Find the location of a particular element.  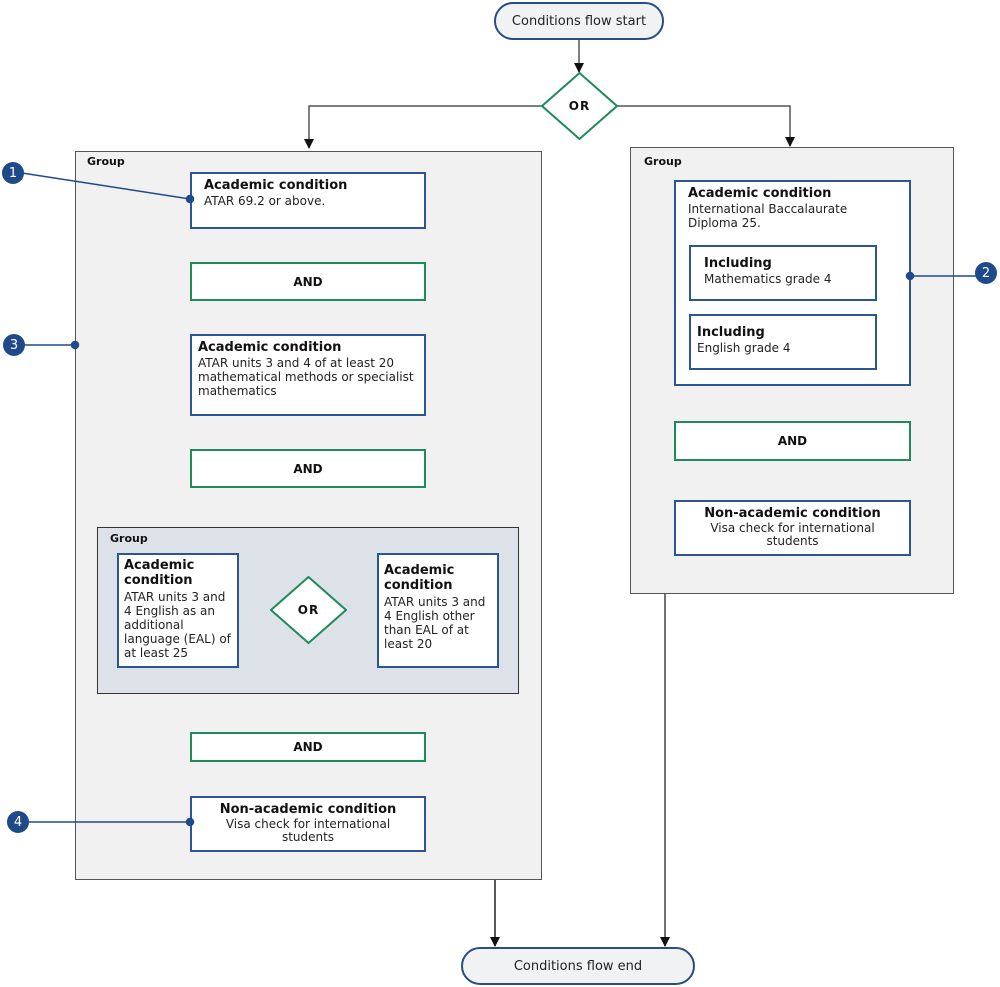

flow-start-label: Conditions flow start is located at coordinates (579, 21).